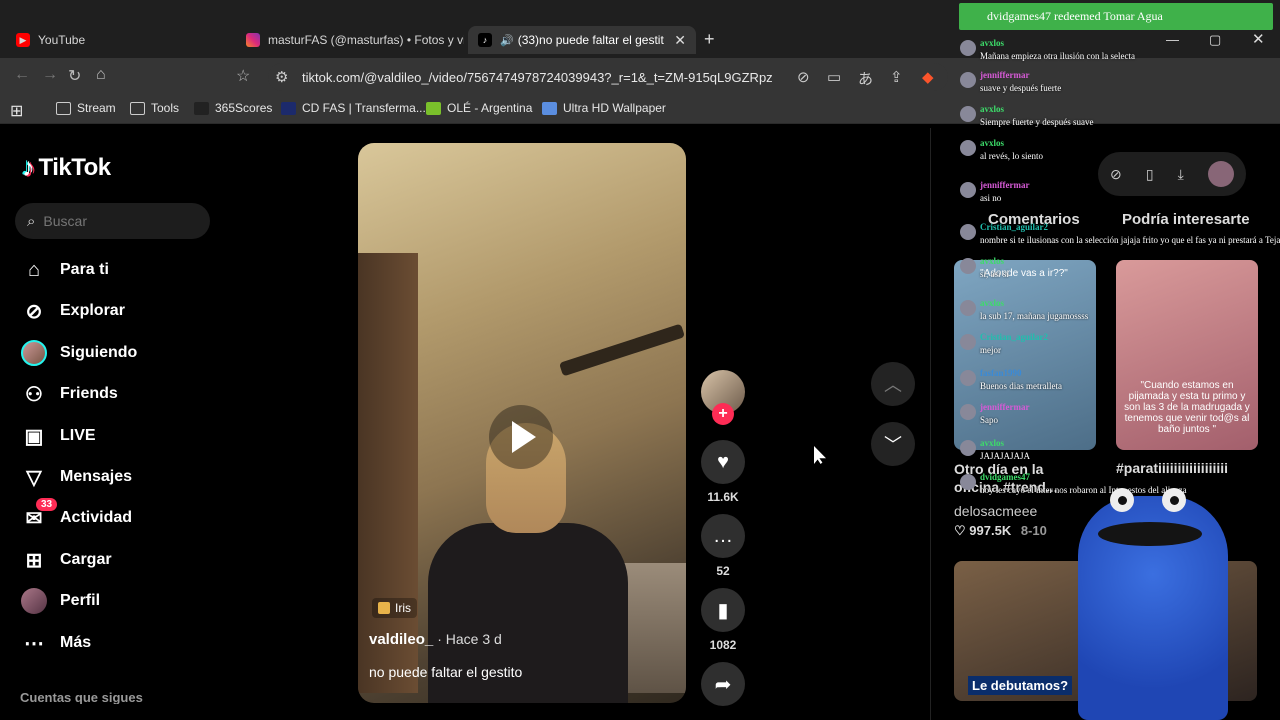 The width and height of the screenshot is (1280, 720). I want to click on nav-friends: ⚇ Friends, so click(69, 394).